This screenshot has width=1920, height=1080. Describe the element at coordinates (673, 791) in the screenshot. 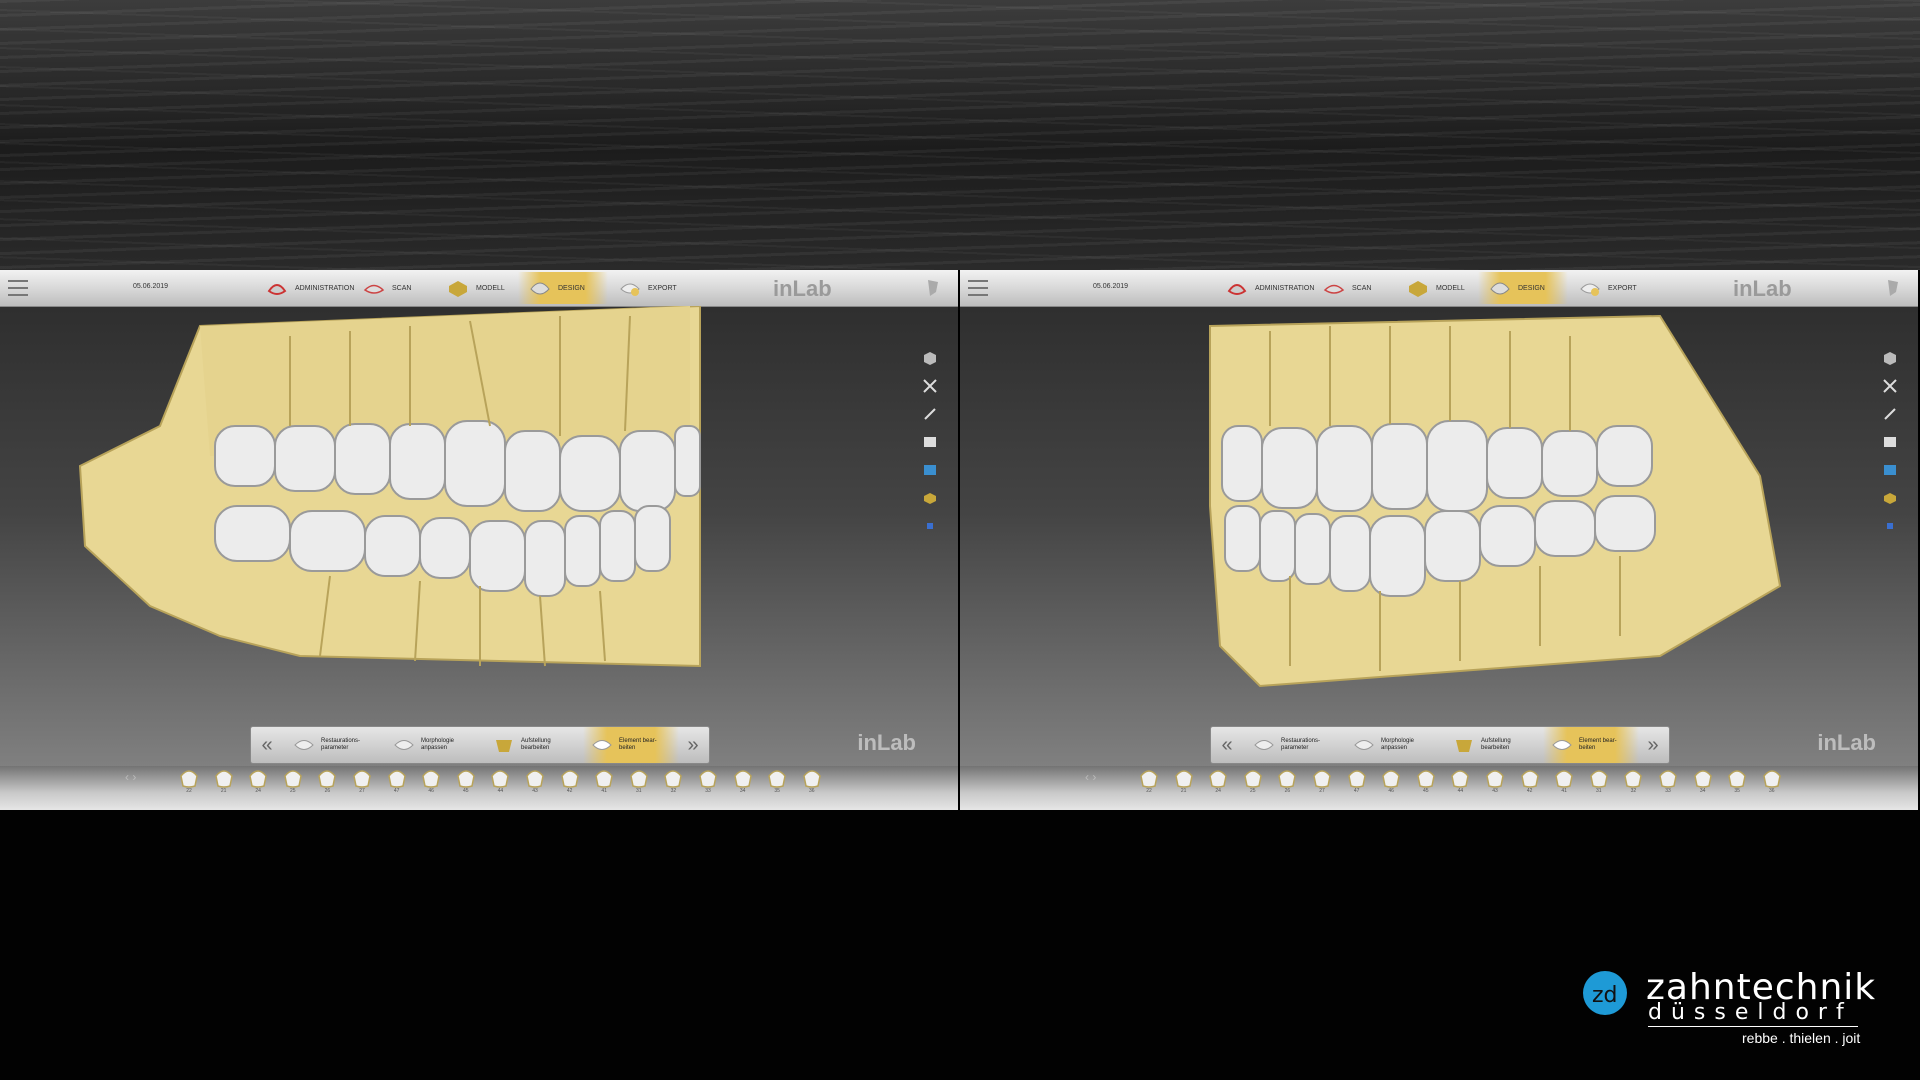

I see `tooth-number: 32` at that location.